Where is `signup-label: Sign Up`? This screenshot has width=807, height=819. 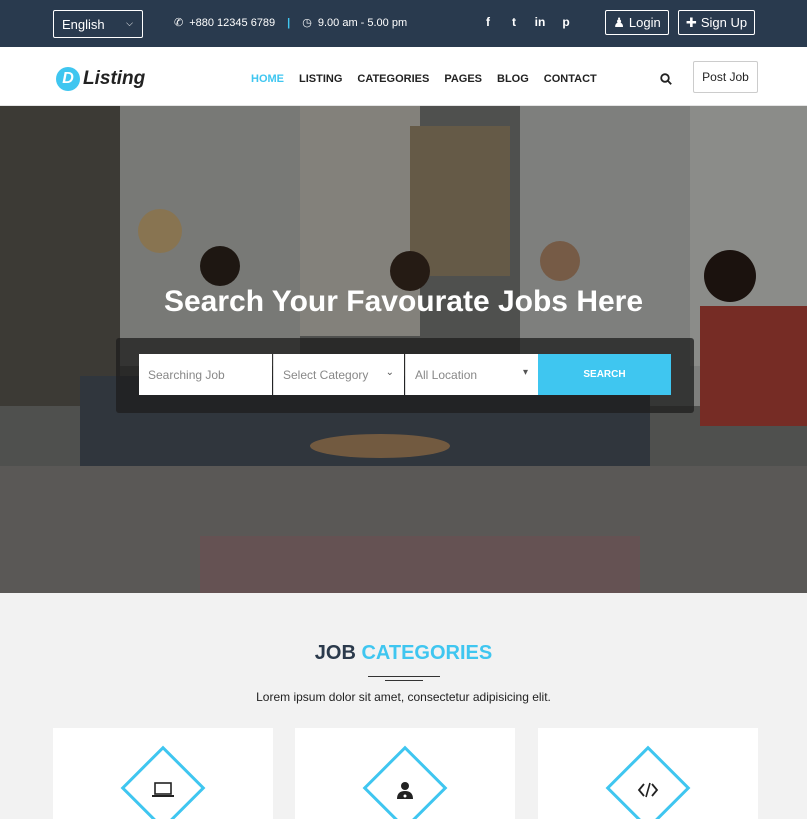
signup-label: Sign Up is located at coordinates (724, 22).